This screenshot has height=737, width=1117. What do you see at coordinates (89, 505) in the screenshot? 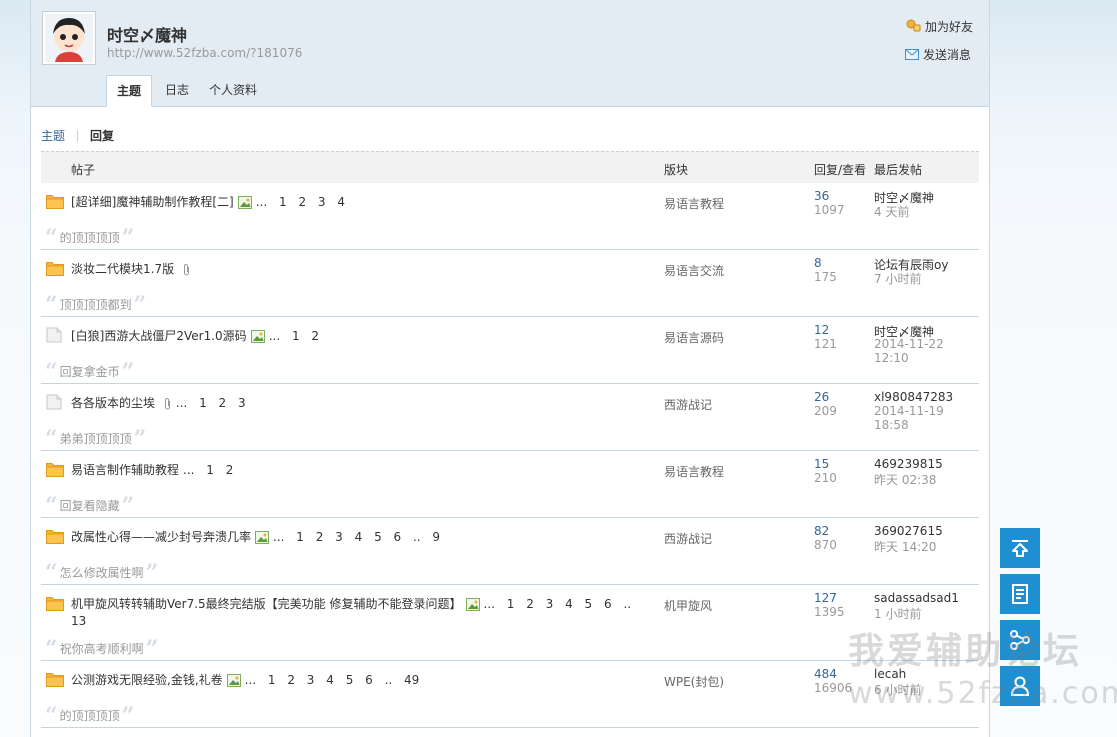
I see `reply-quote: “回复看隐藏”` at bounding box center [89, 505].